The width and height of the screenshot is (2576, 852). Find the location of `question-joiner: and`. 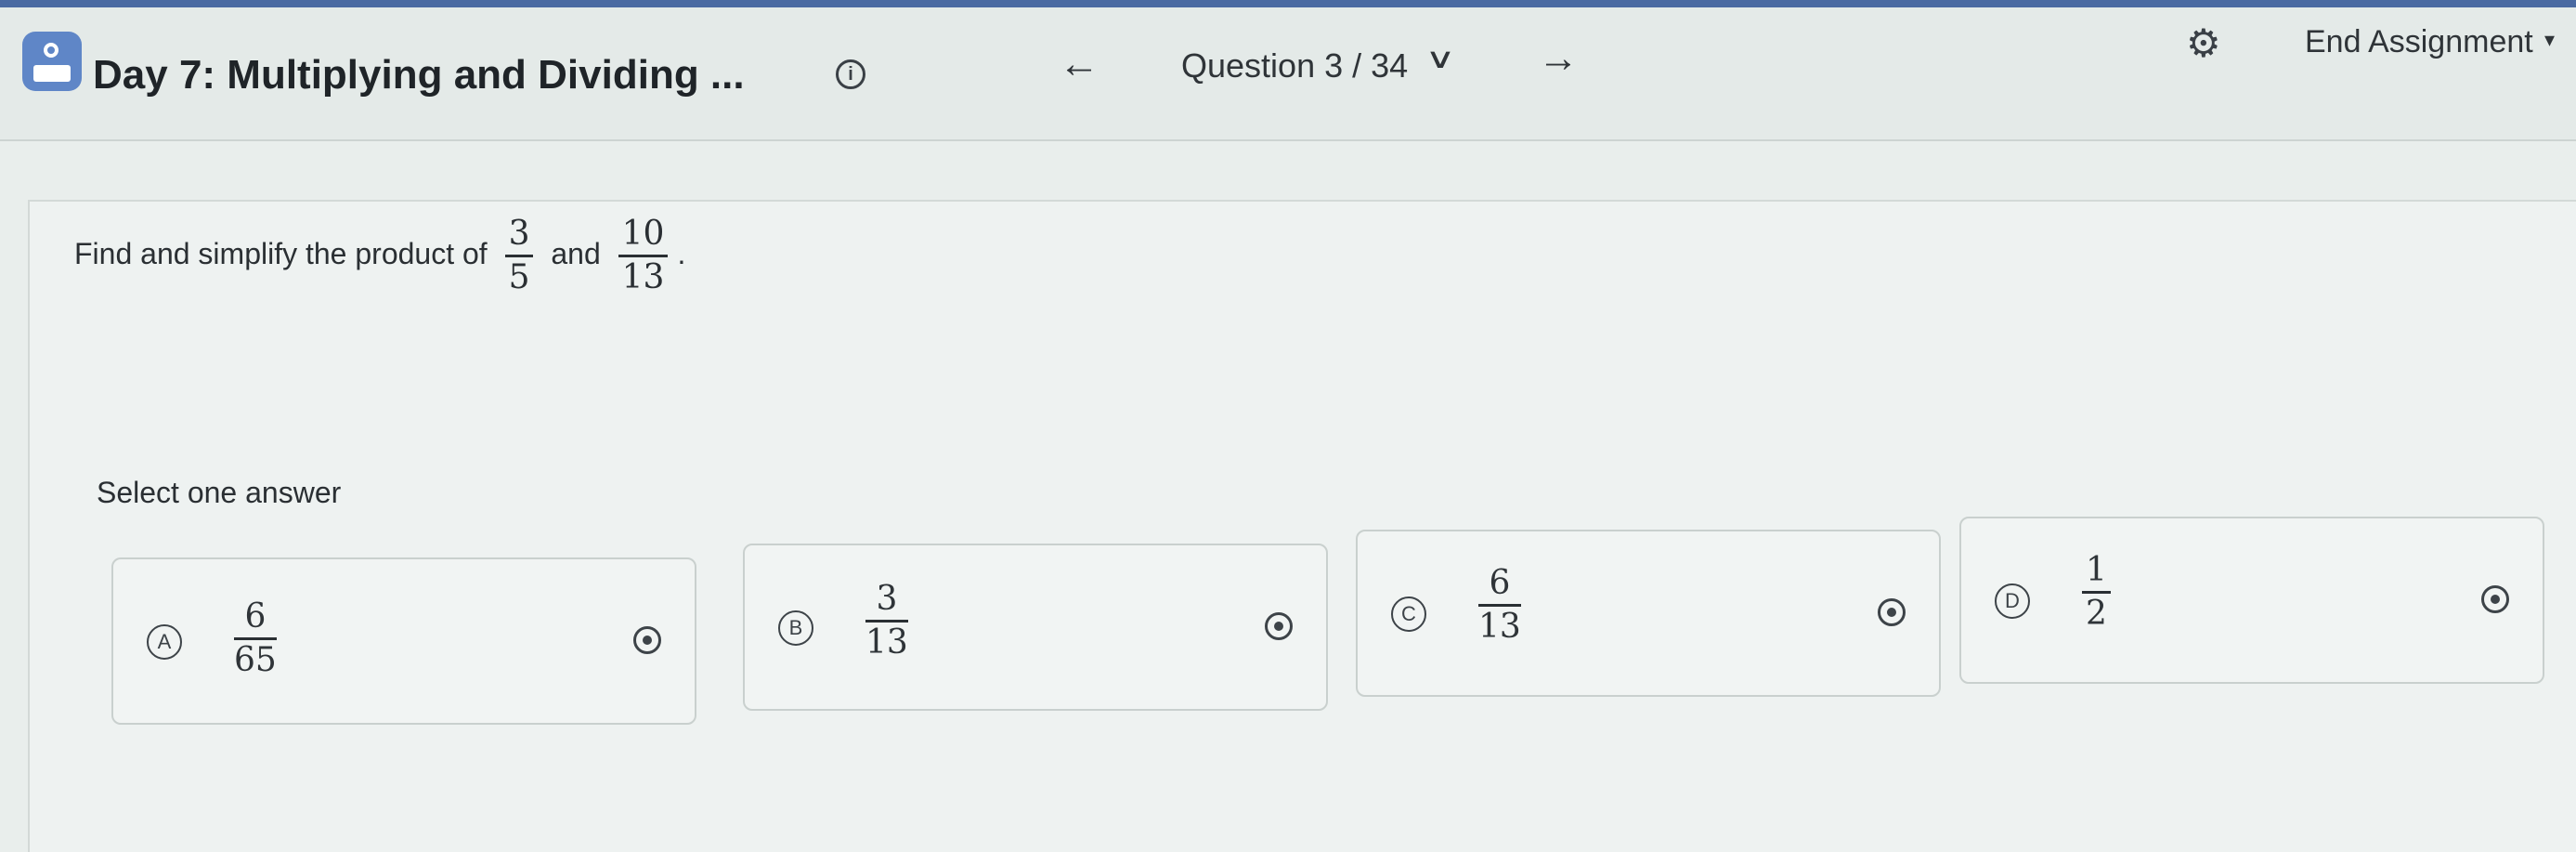

question-joiner: and is located at coordinates (576, 253).